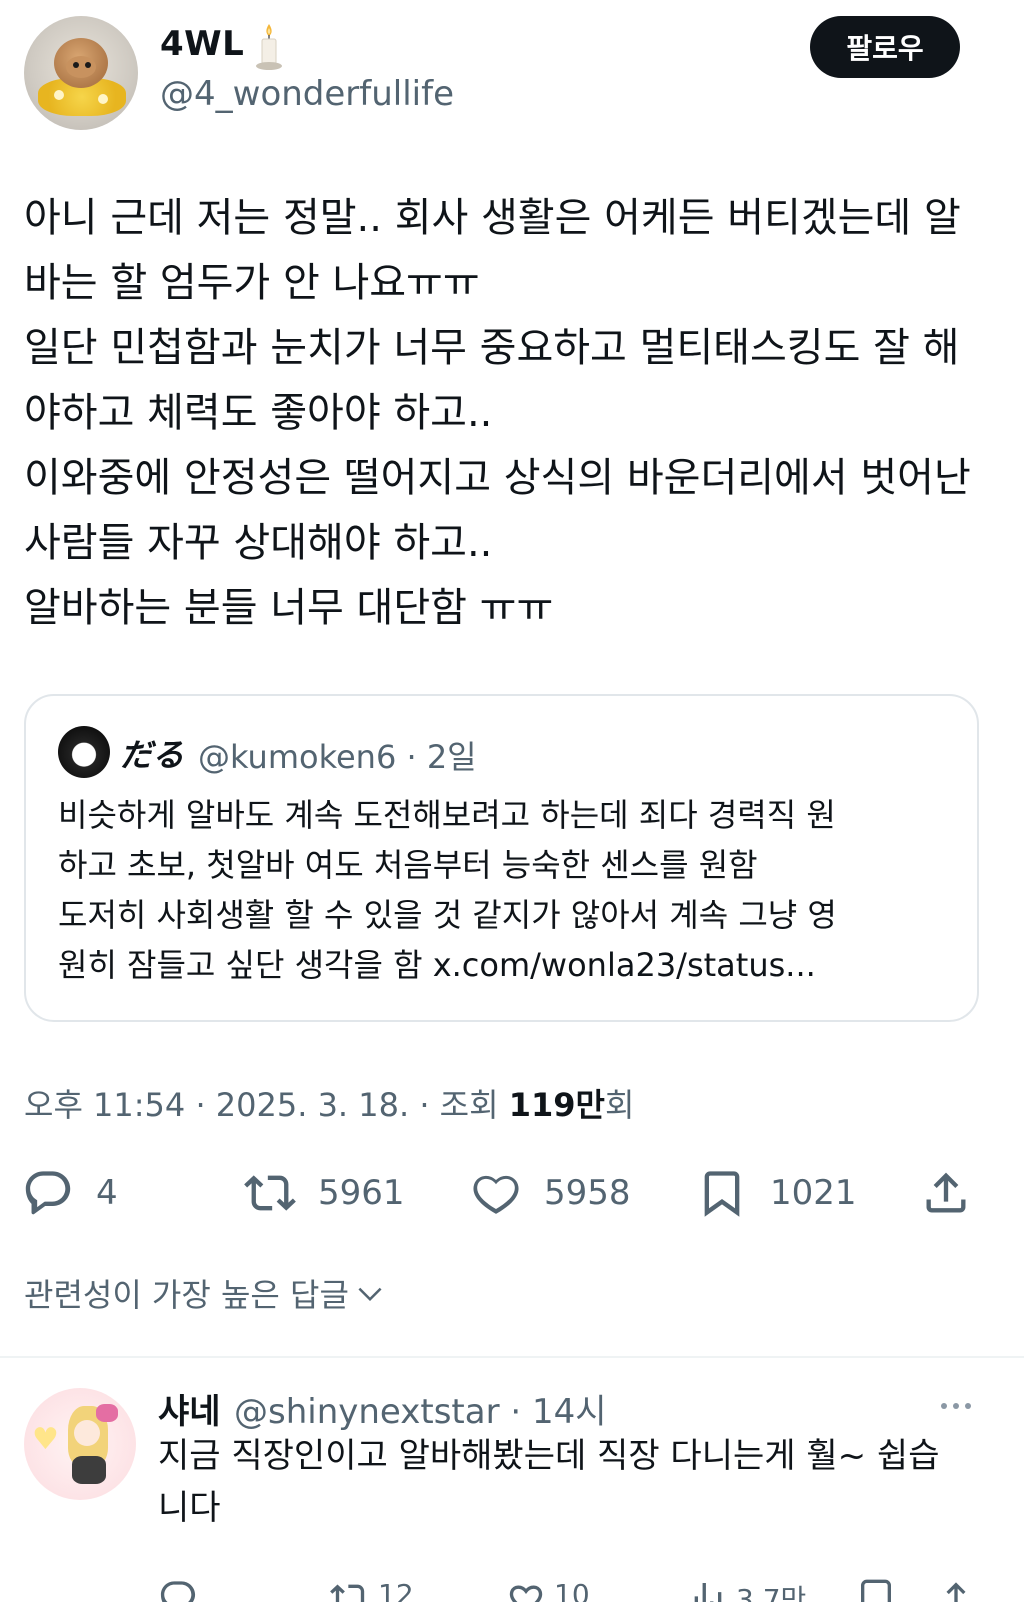 The width and height of the screenshot is (1024, 1602). I want to click on share-button, so click(946, 1193).